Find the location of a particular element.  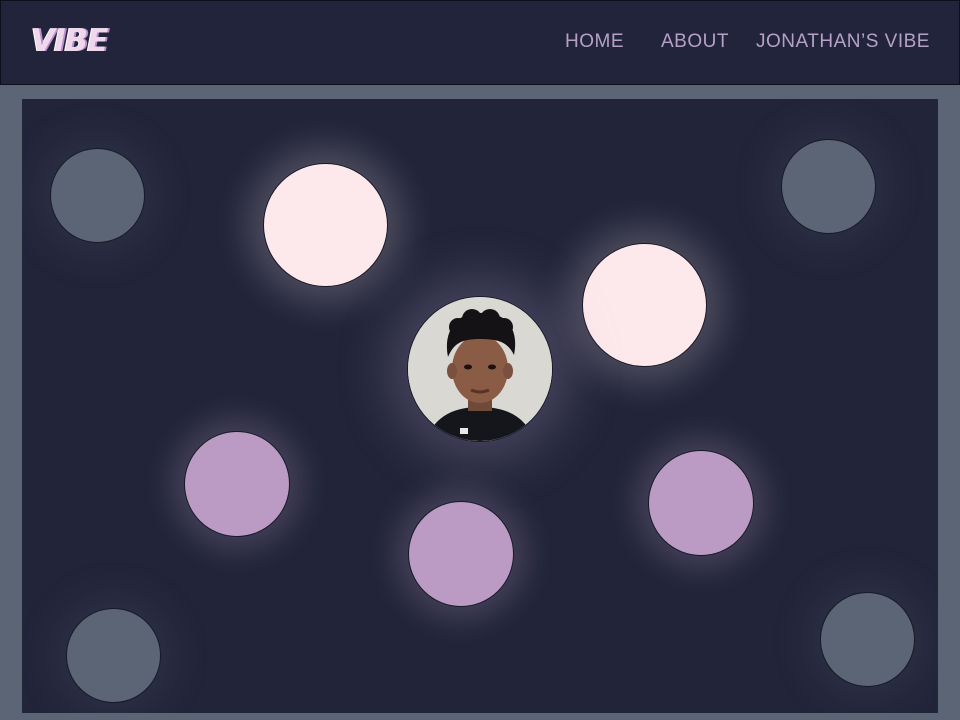

orb-slate-bottom-right is located at coordinates (867, 639).